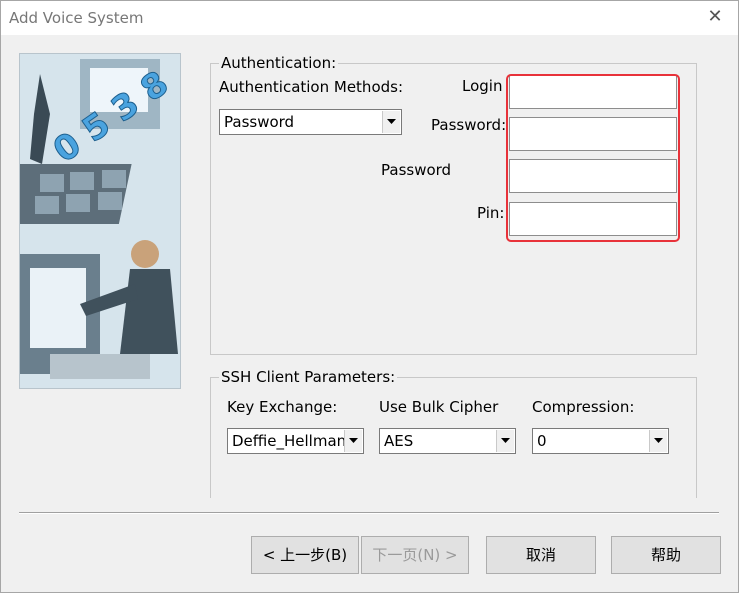 The height and width of the screenshot is (593, 739). I want to click on help-button: 帮助, so click(666, 555).